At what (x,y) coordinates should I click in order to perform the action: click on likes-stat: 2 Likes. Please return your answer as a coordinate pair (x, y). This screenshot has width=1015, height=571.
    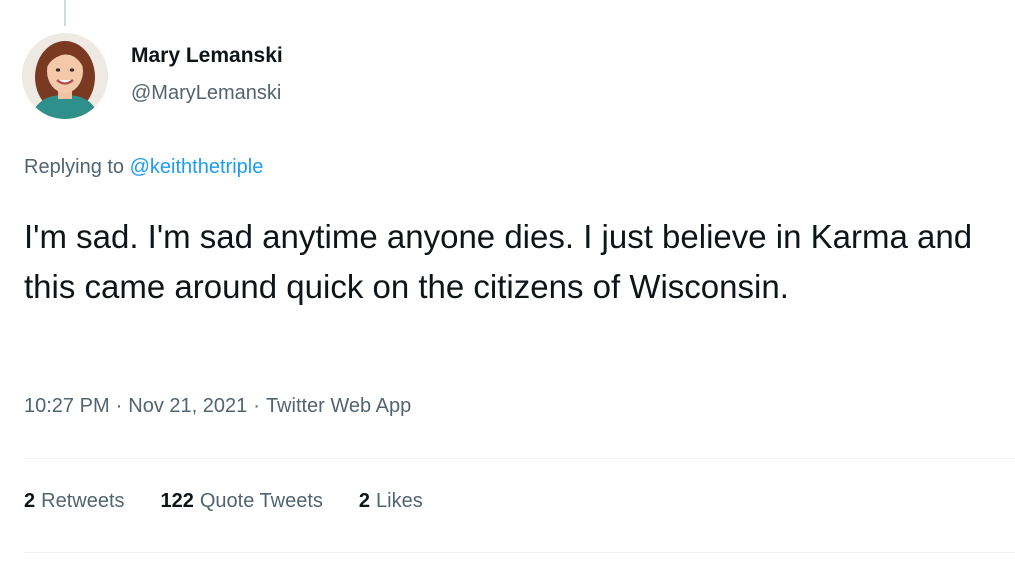
    Looking at the image, I should click on (391, 501).